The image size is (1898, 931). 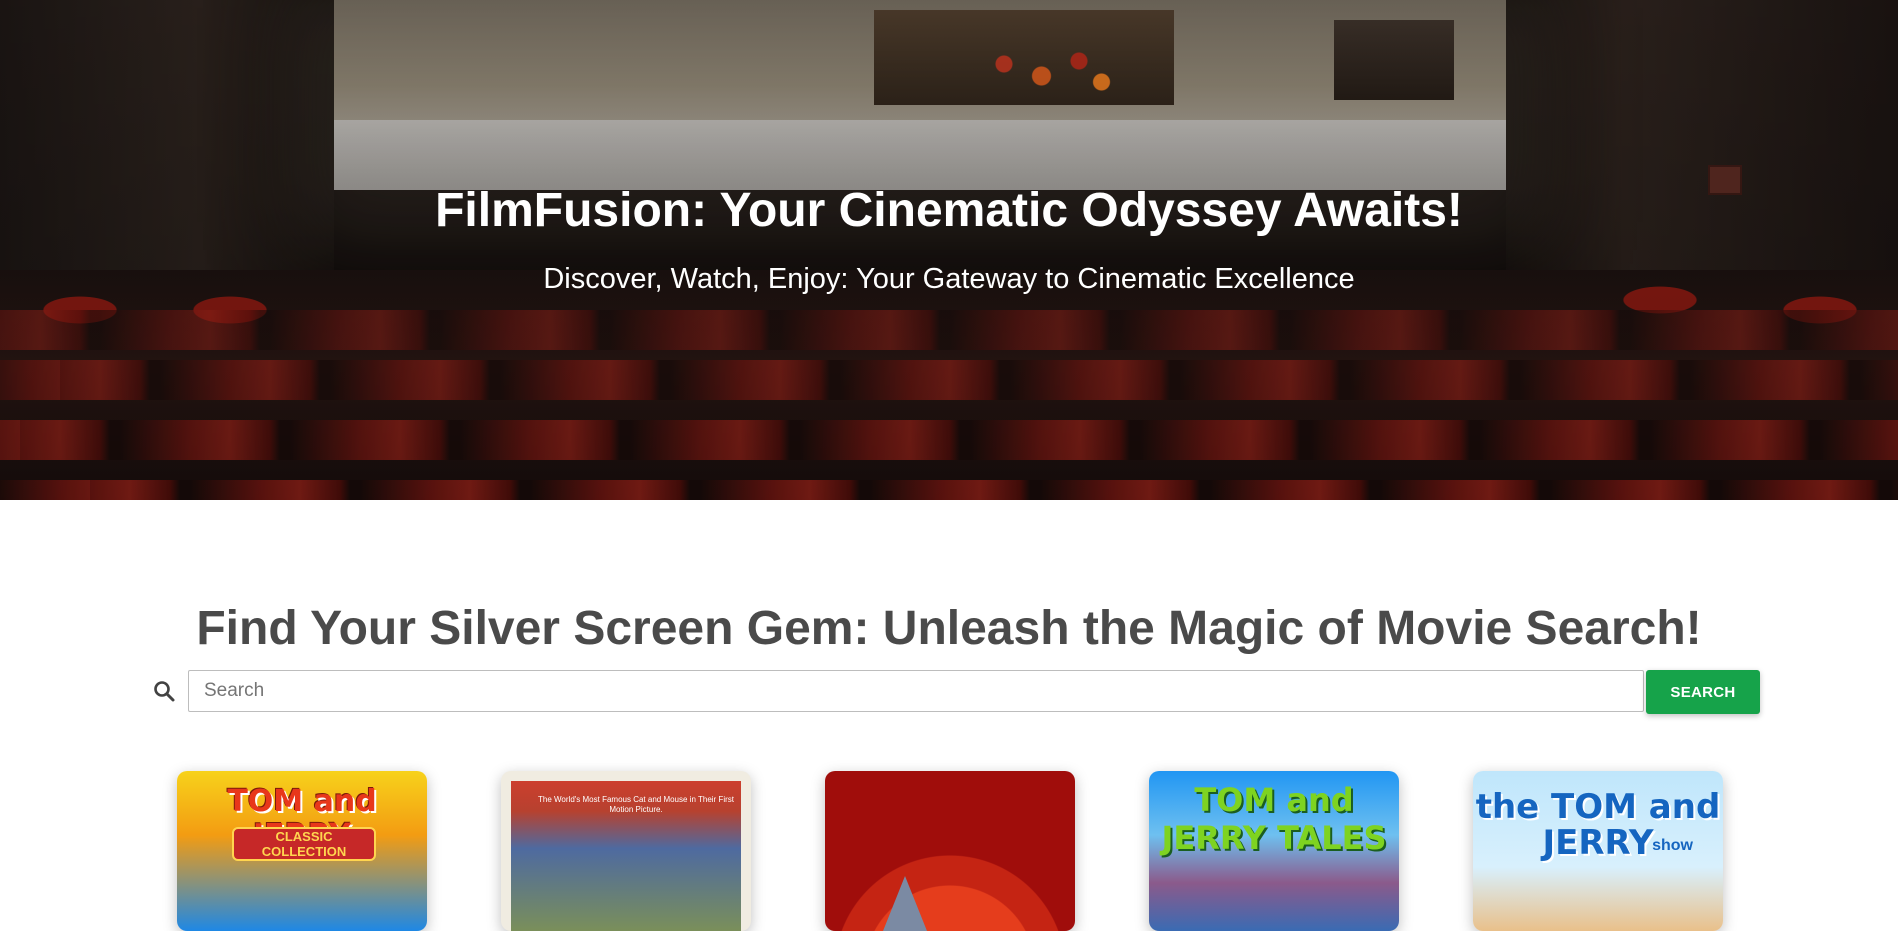 What do you see at coordinates (916, 691) in the screenshot?
I see `search-input` at bounding box center [916, 691].